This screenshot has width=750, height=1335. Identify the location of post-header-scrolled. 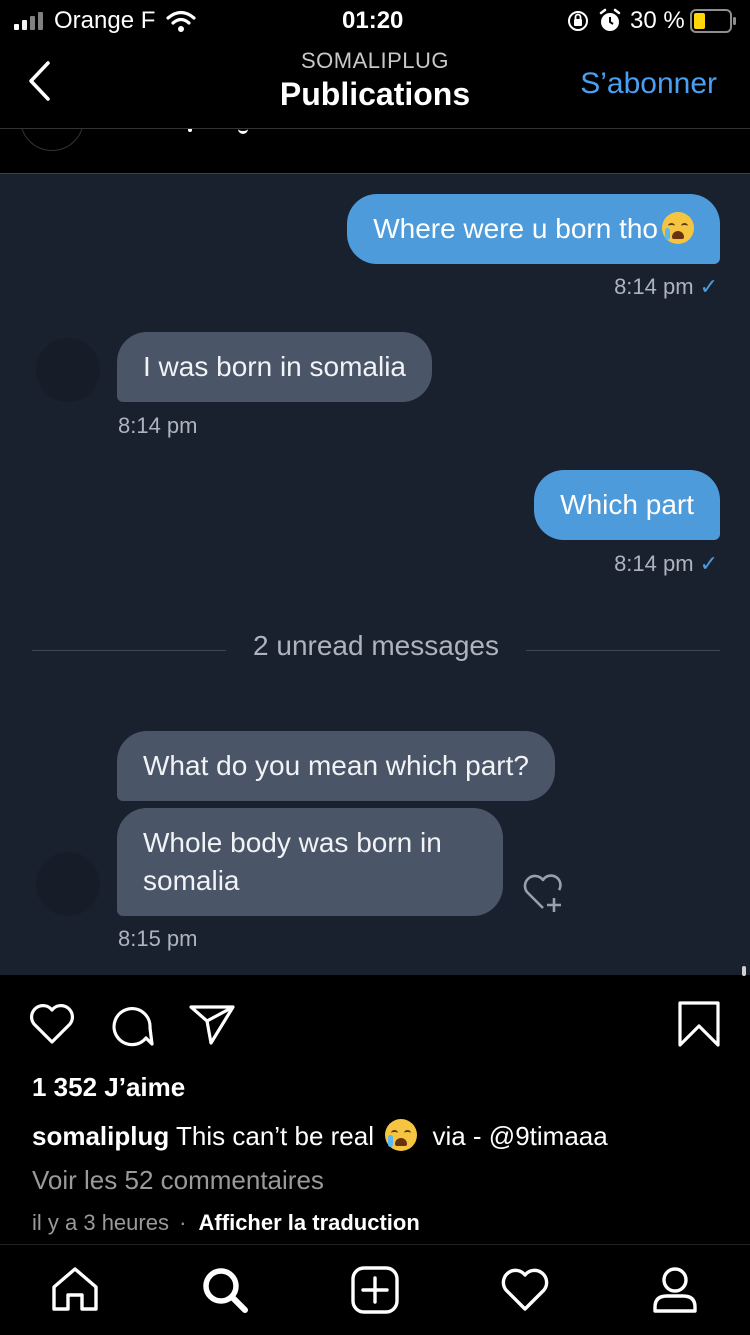
(375, 151).